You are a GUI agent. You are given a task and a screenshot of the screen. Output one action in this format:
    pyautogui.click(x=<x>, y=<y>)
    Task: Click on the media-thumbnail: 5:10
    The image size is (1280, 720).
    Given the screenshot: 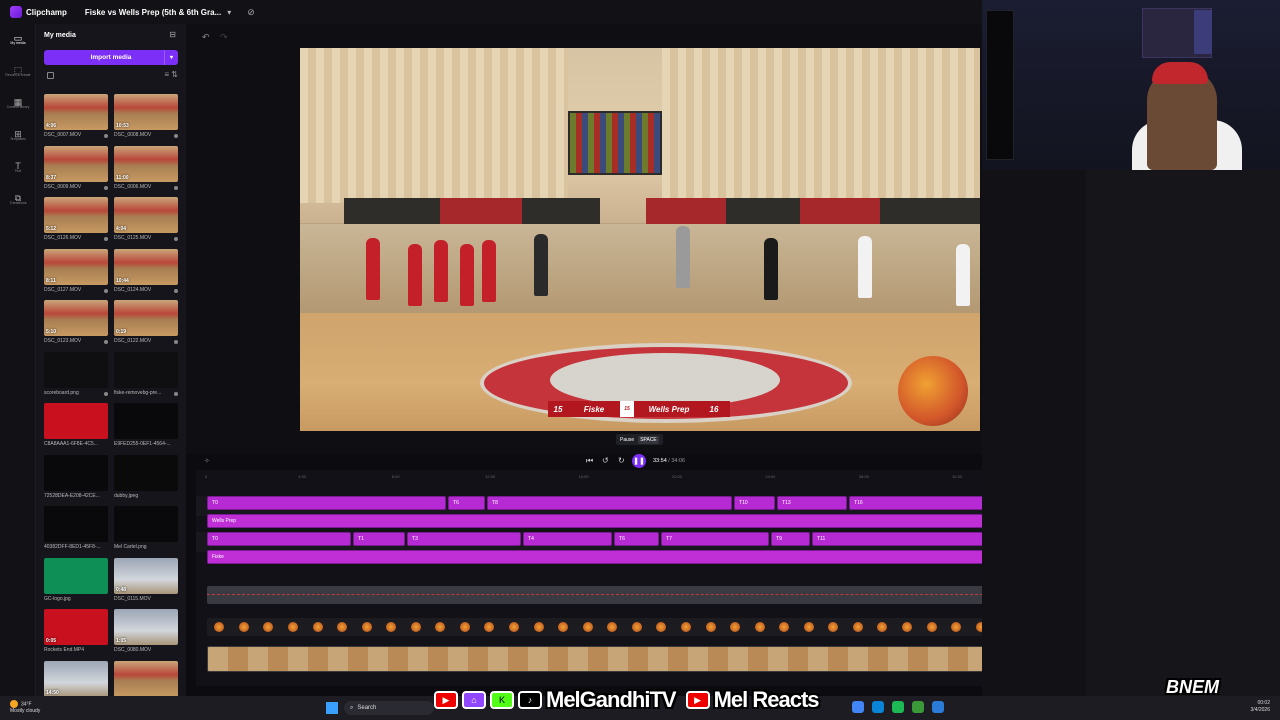 What is the action you would take?
    pyautogui.click(x=76, y=318)
    